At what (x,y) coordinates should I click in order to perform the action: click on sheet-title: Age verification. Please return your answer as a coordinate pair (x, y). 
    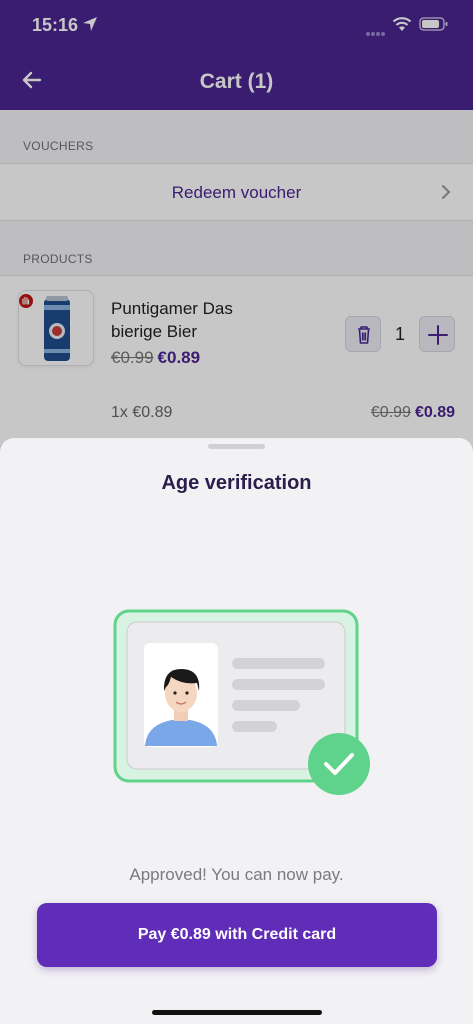
    Looking at the image, I should click on (236, 483).